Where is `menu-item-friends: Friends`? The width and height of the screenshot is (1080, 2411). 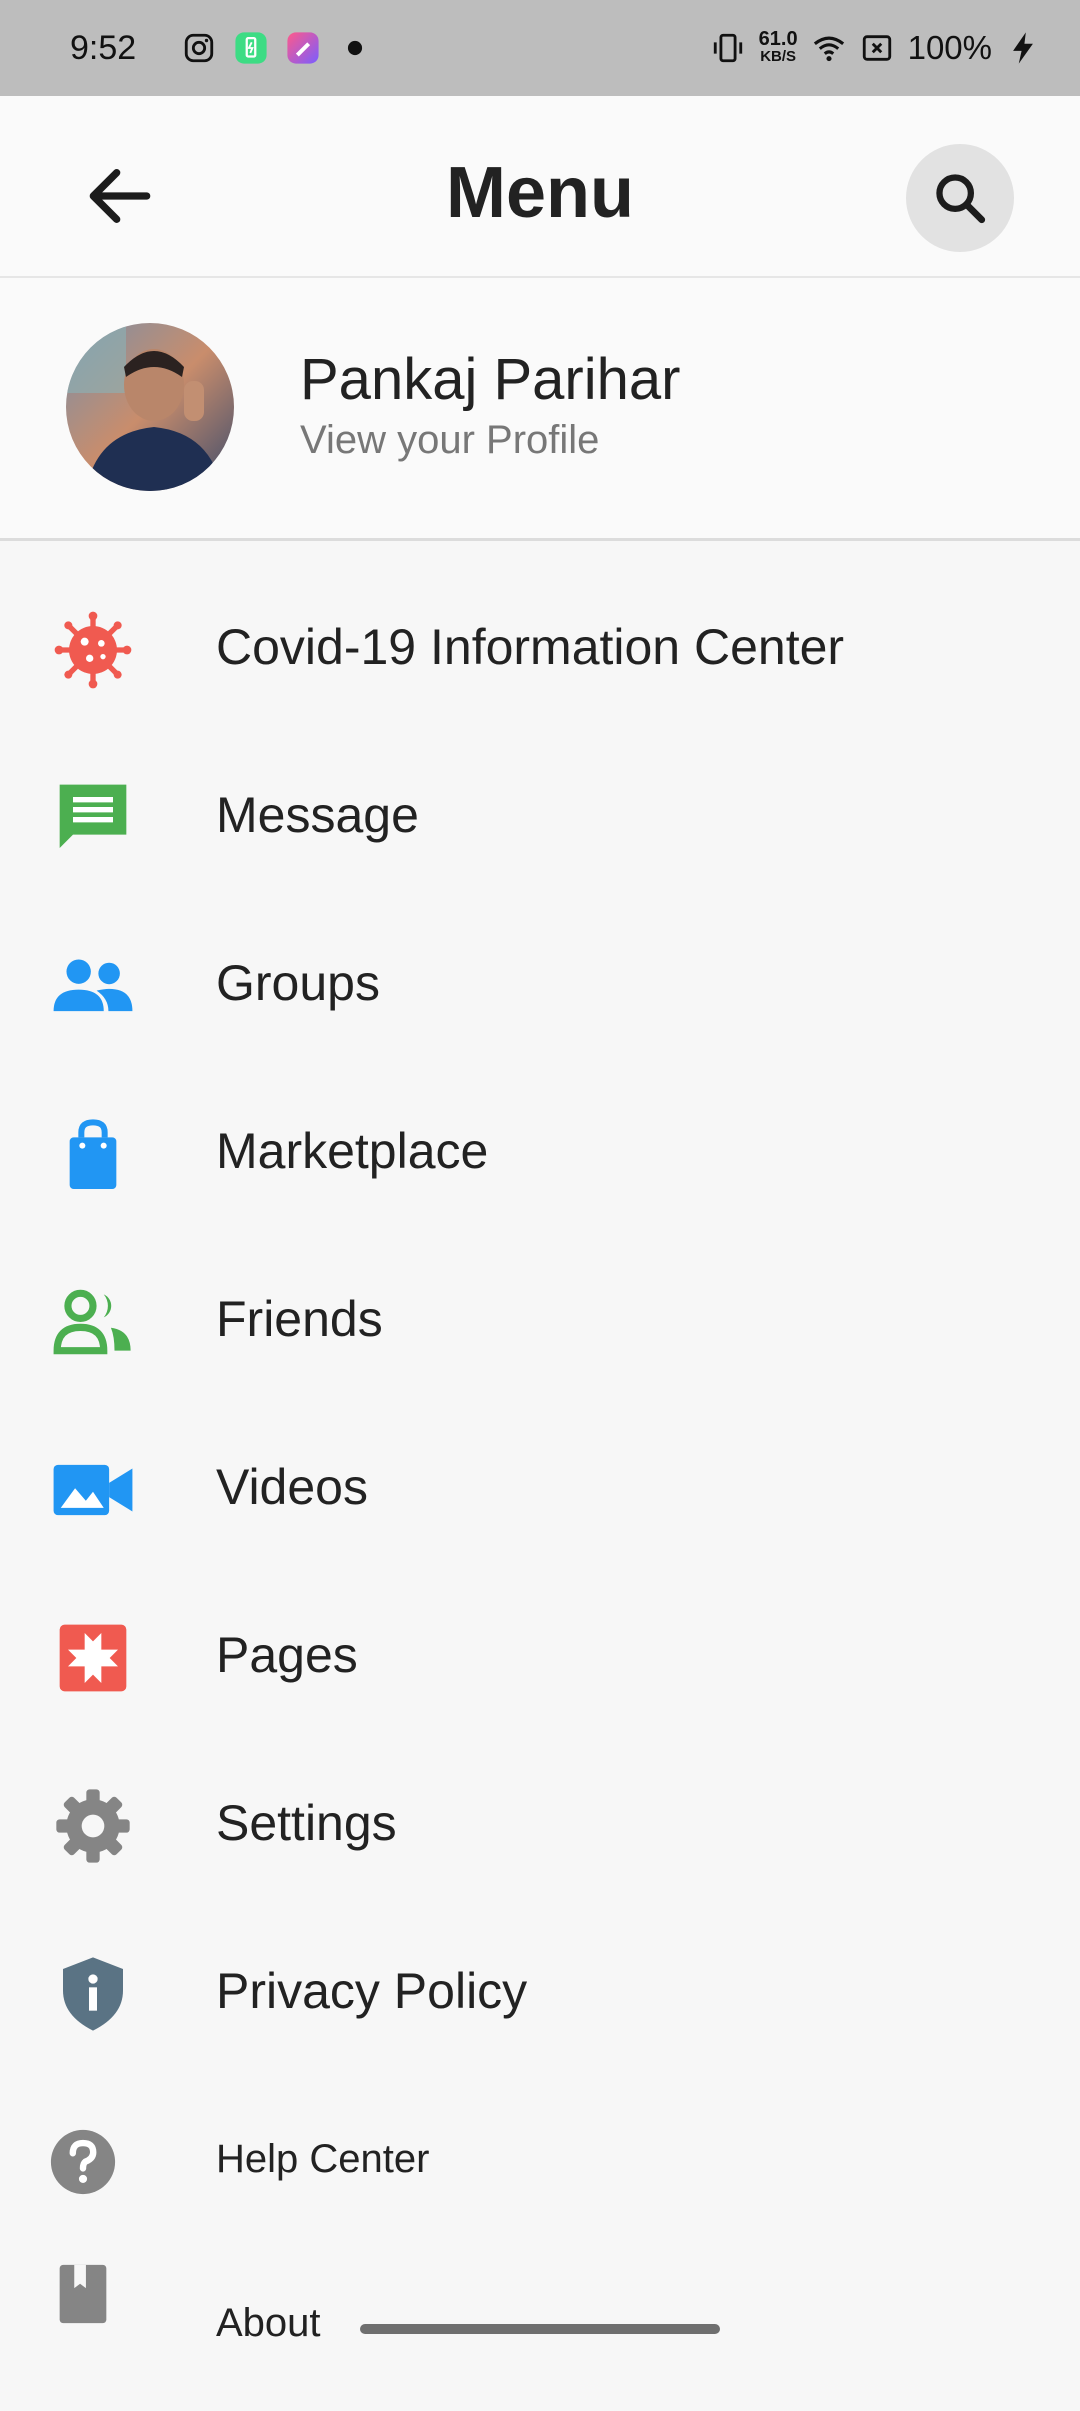
menu-item-friends: Friends is located at coordinates (540, 1319).